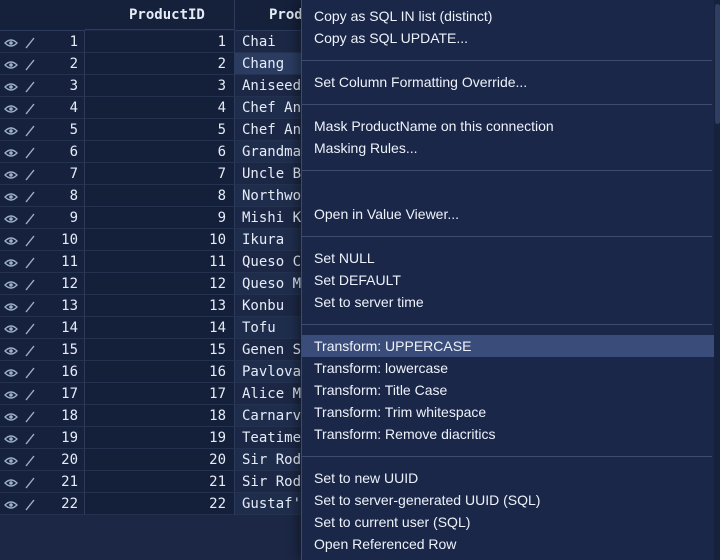  What do you see at coordinates (160, 372) in the screenshot?
I see `cell-productid: 16` at bounding box center [160, 372].